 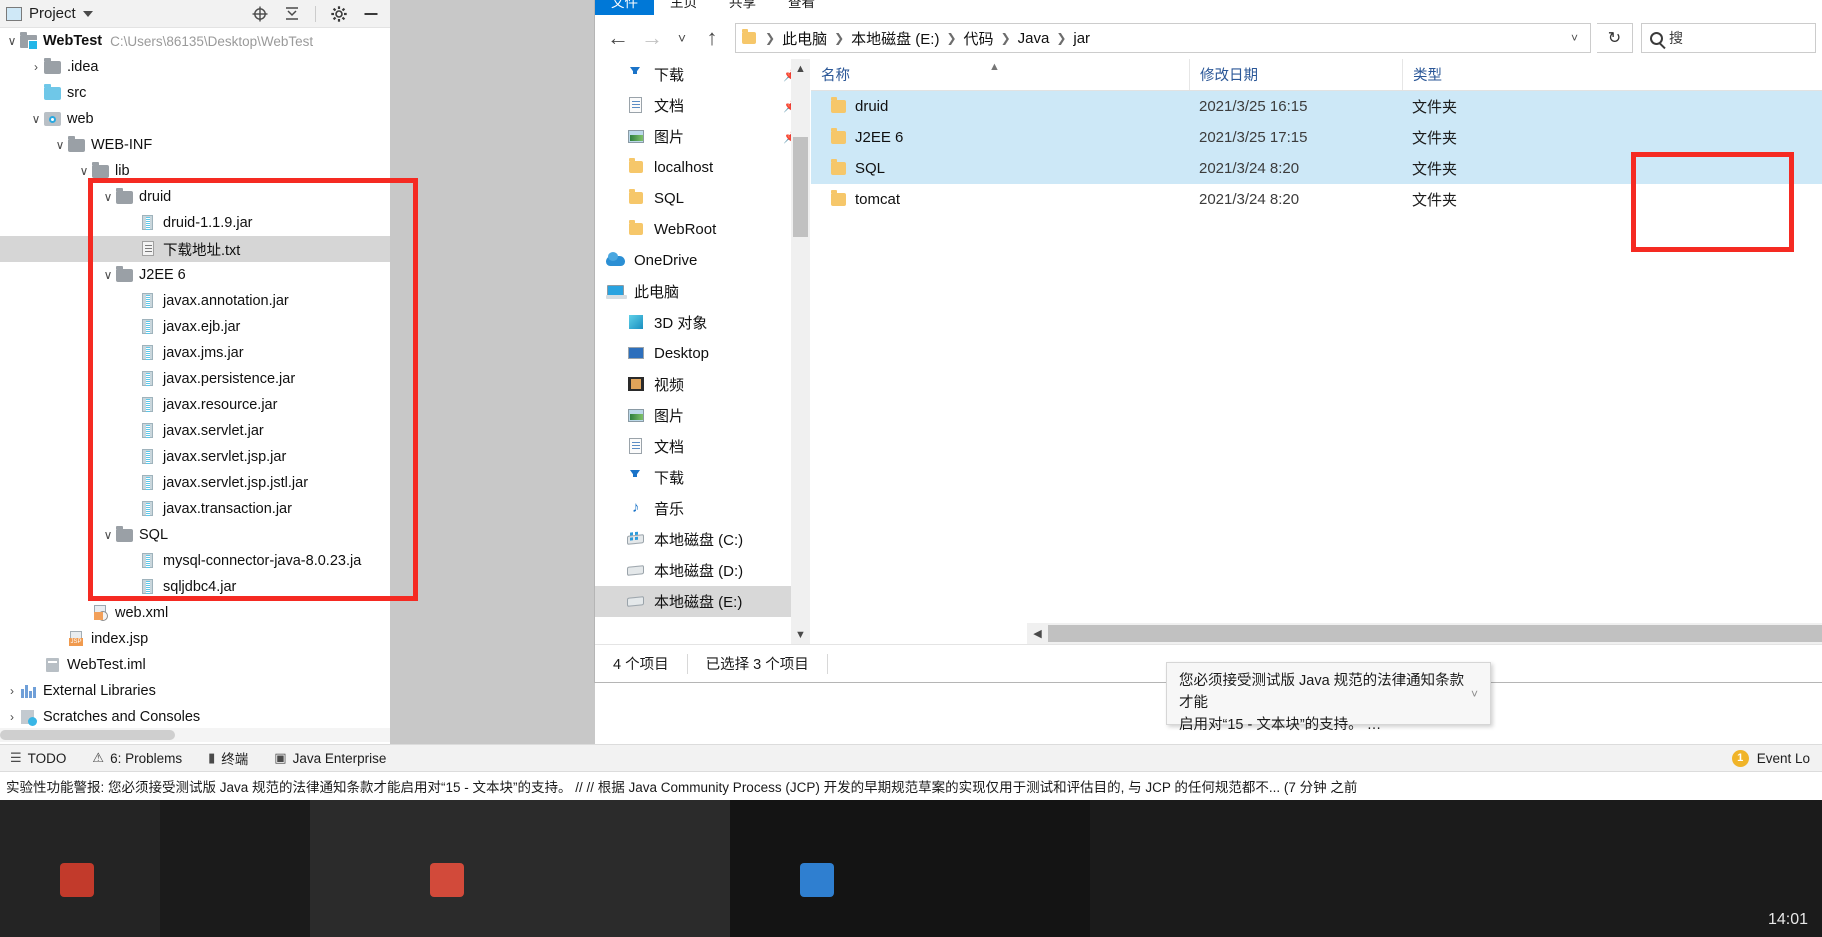 I want to click on arrow-right-icon: →, so click(x=652, y=38).